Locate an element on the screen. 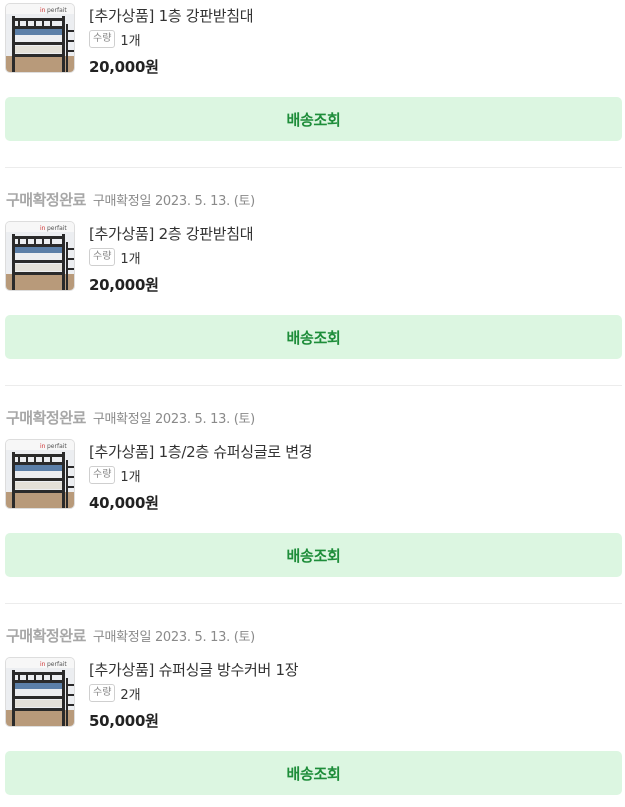  product-name: [추가상품] 2층 강판받침대 is located at coordinates (171, 233).